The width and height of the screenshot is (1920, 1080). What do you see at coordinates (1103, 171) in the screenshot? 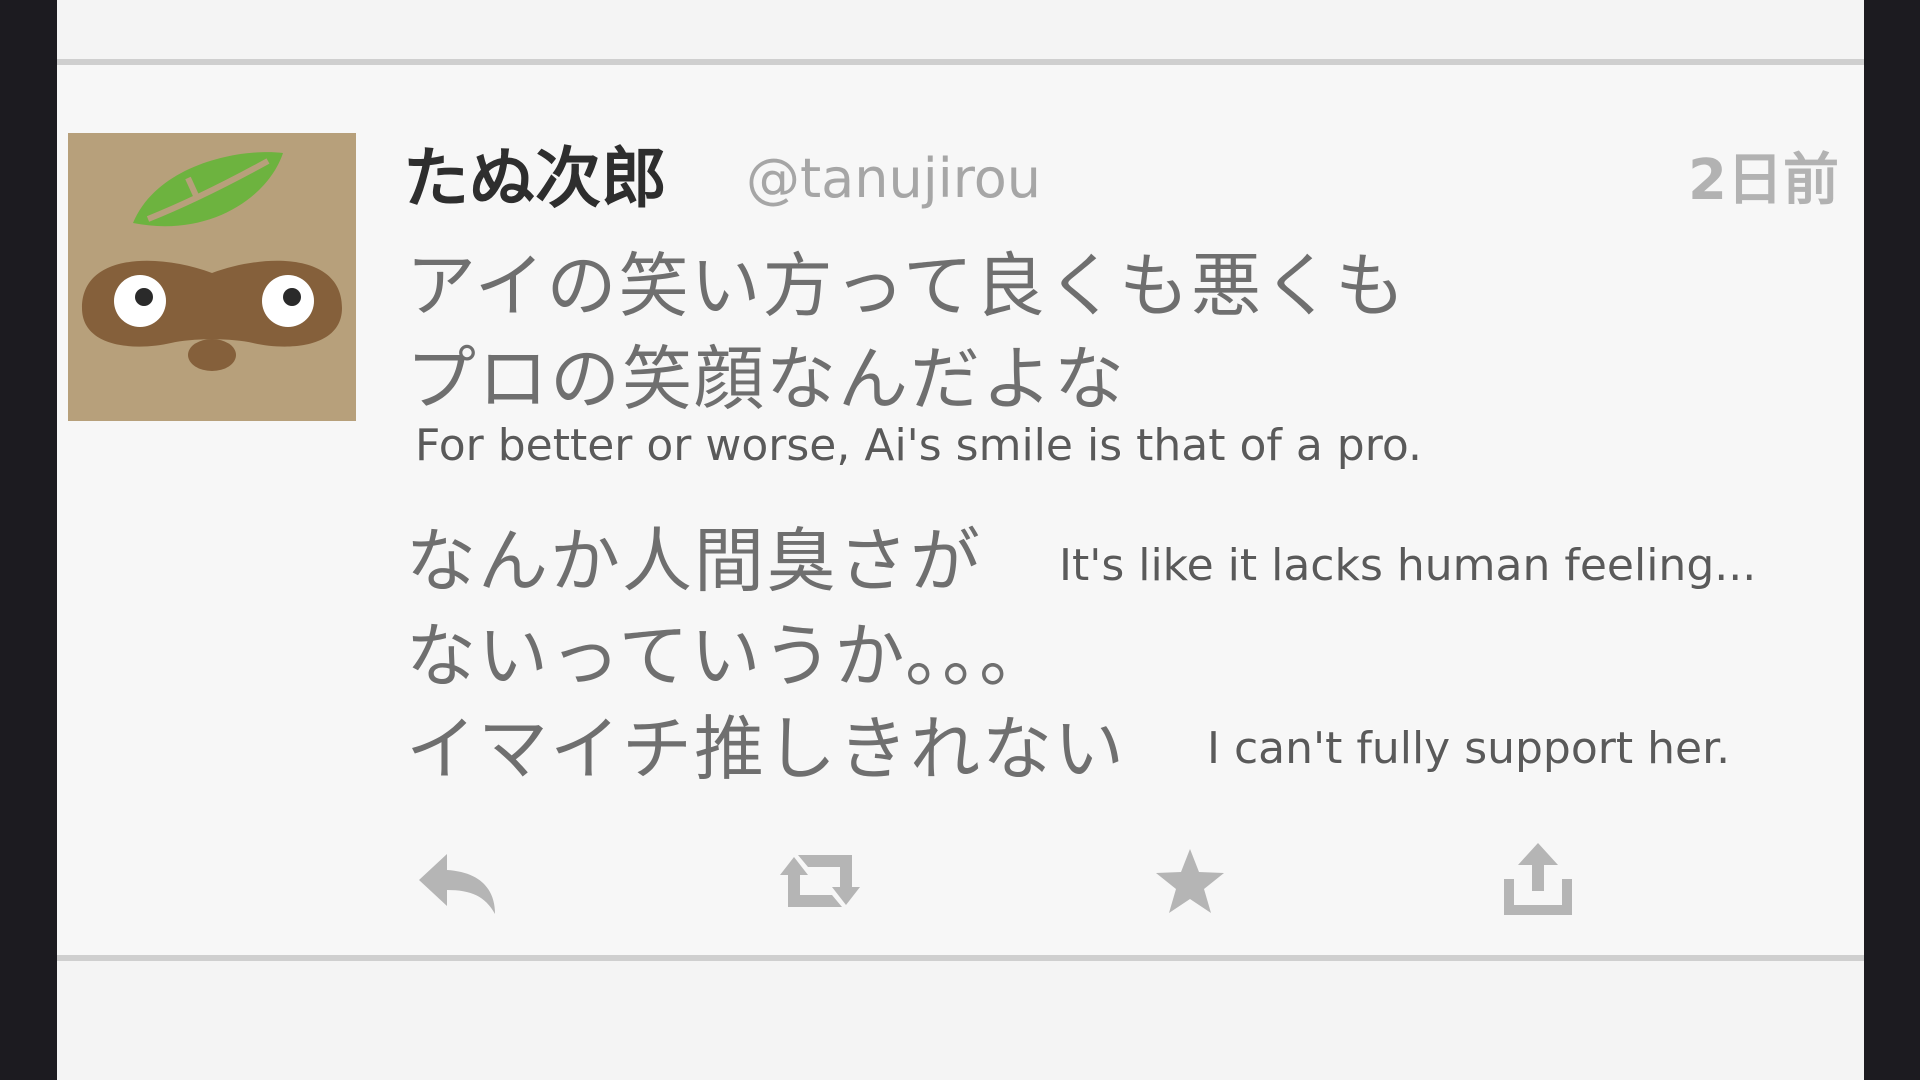
I see `tweet-header: たぬ次郎 @tanujirou` at bounding box center [1103, 171].